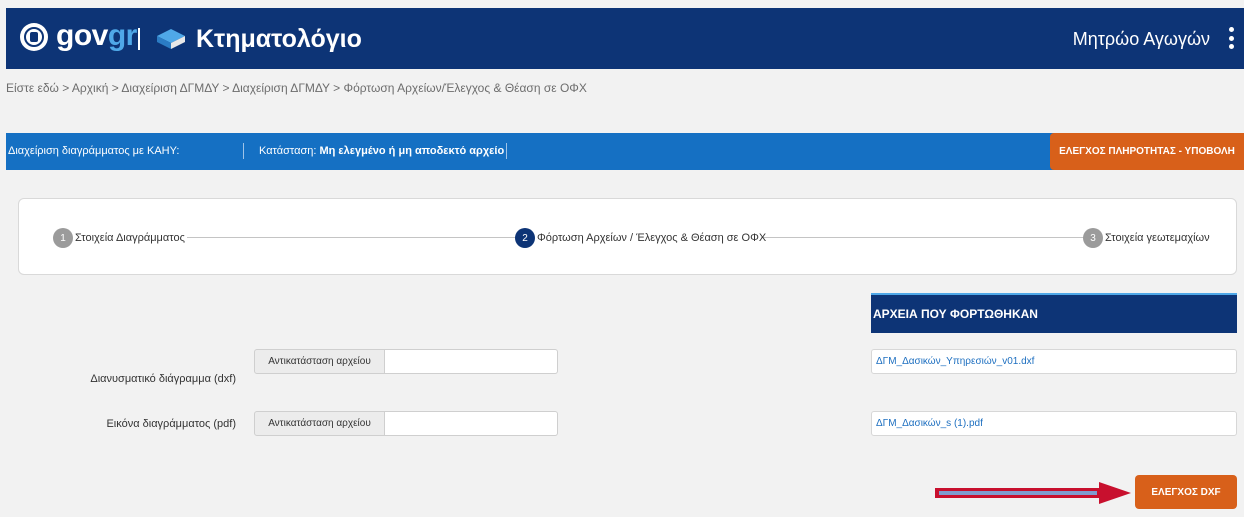 This screenshot has width=1244, height=517. Describe the element at coordinates (163, 379) in the screenshot. I see `dxf-label: Διανυσματικό διάγραμμα (dxf)` at that location.